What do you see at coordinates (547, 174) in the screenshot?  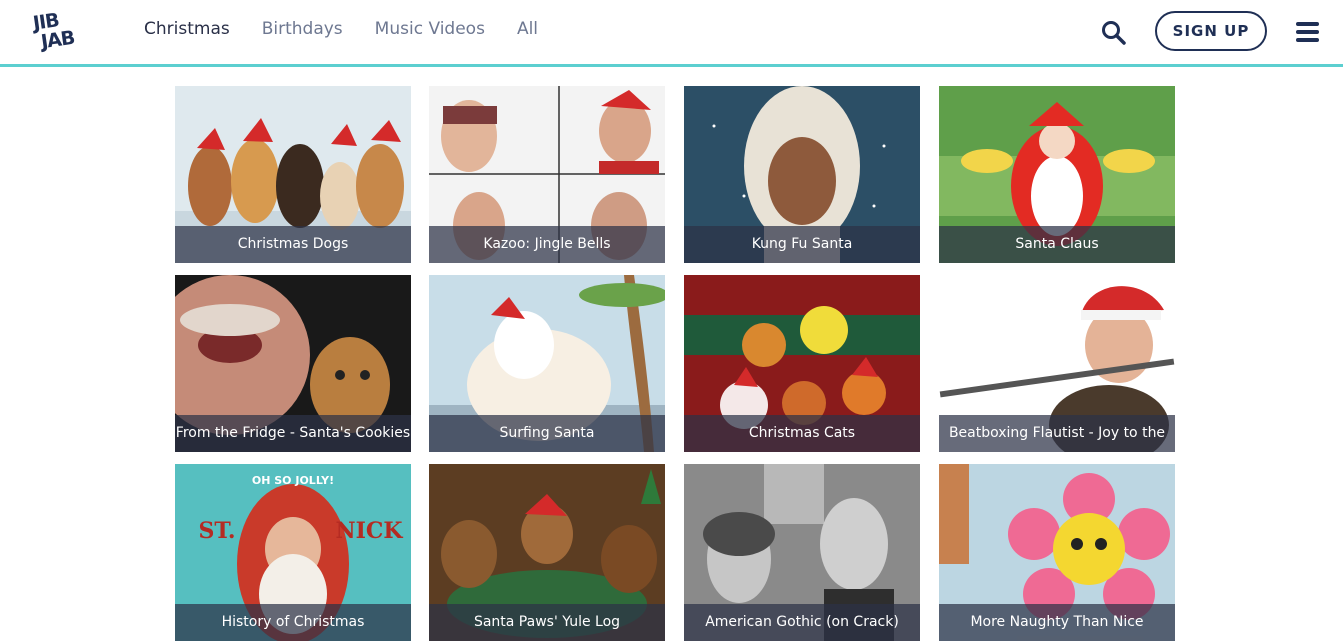 I see `video-card: Kazoo: Jingle Bells` at bounding box center [547, 174].